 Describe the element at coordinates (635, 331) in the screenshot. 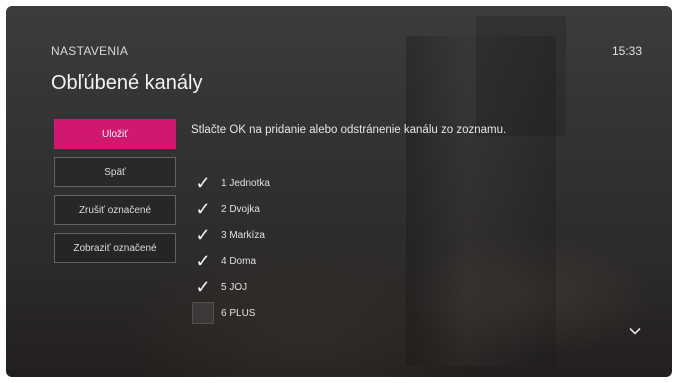

I see `chevron-down-icon` at that location.